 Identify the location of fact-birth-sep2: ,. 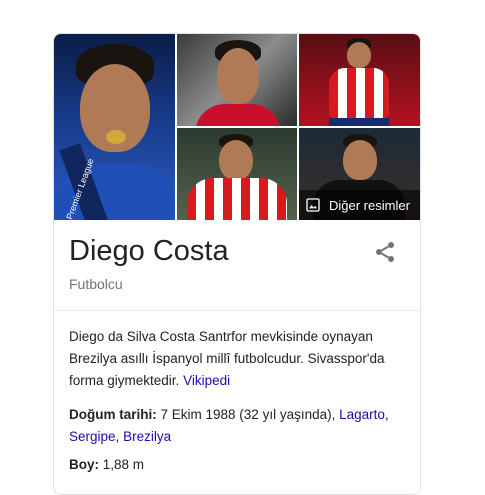
(117, 436).